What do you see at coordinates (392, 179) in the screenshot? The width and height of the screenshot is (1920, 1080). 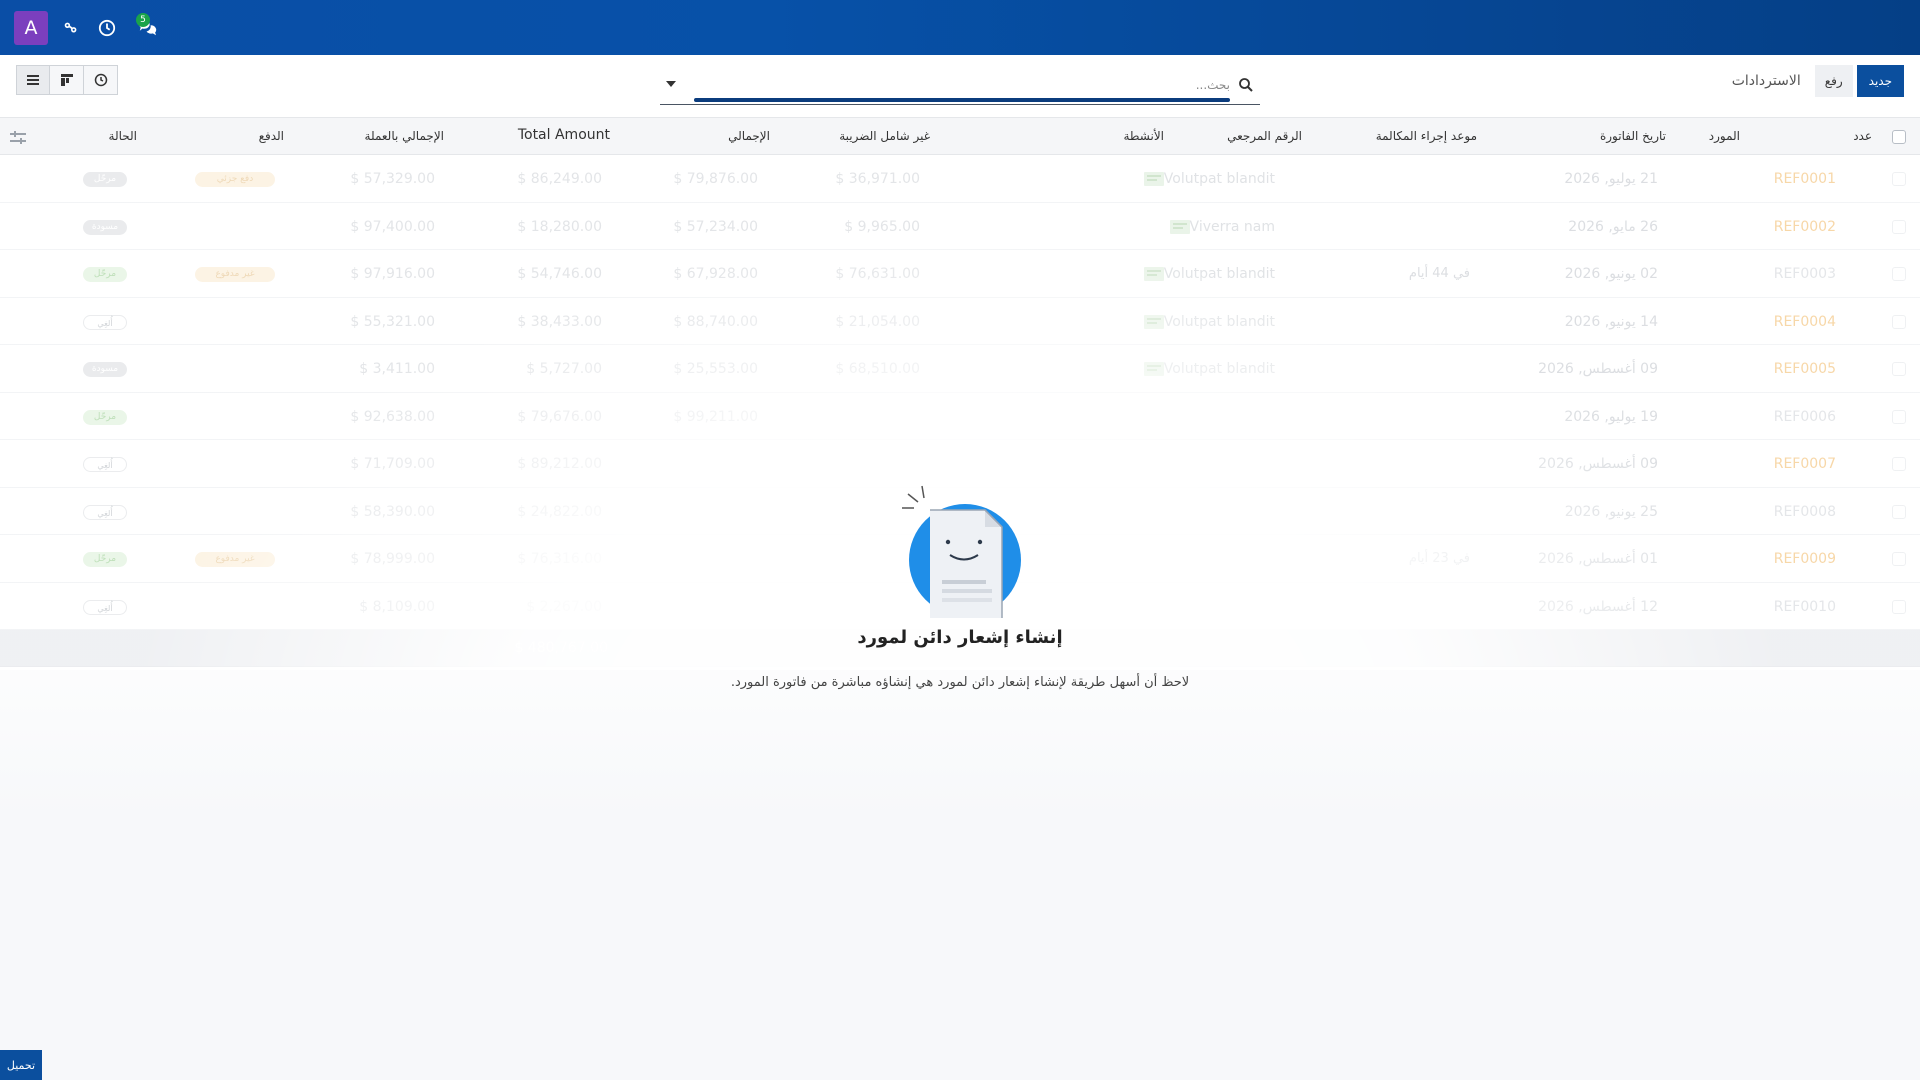 I see `cell-currency-total: $ 57,329.00` at bounding box center [392, 179].